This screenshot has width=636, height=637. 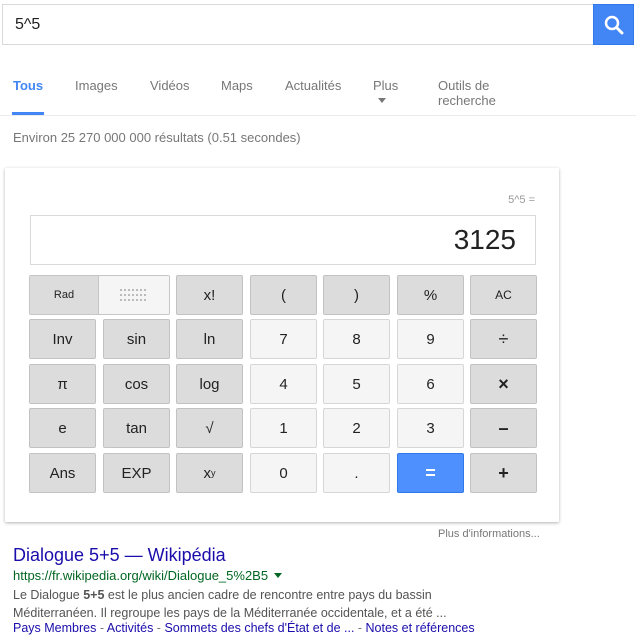 What do you see at coordinates (136, 473) in the screenshot?
I see `exp-key: EXP` at bounding box center [136, 473].